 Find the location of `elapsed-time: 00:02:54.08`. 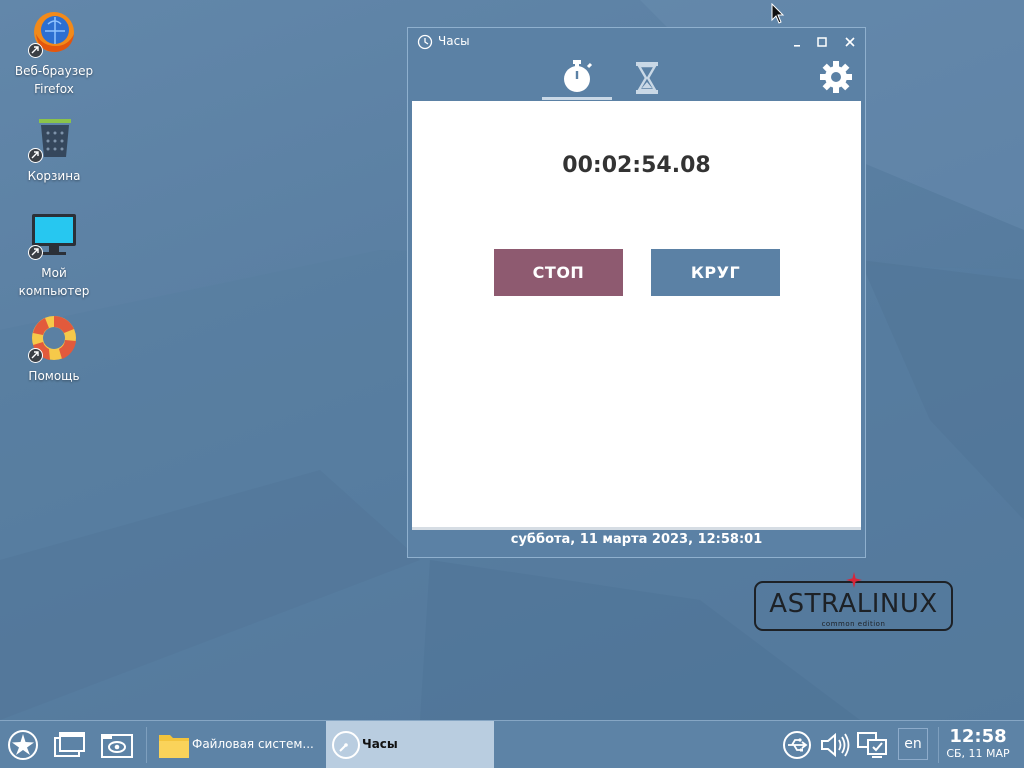

elapsed-time: 00:02:54.08 is located at coordinates (636, 165).